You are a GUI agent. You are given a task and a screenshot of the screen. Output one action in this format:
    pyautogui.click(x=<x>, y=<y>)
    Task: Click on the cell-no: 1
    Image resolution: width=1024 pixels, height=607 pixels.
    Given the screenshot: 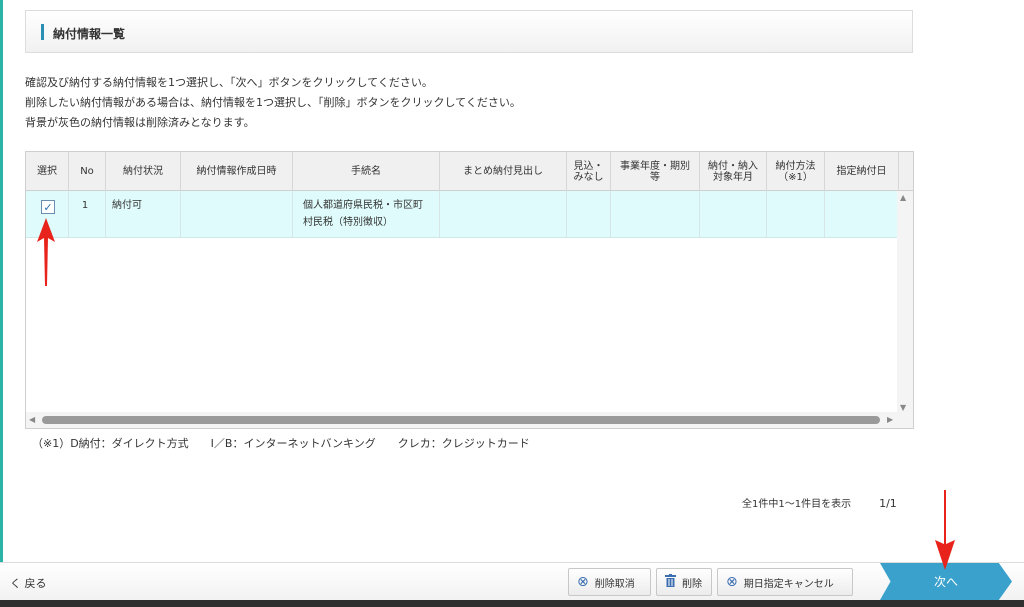 What is the action you would take?
    pyautogui.click(x=87, y=214)
    